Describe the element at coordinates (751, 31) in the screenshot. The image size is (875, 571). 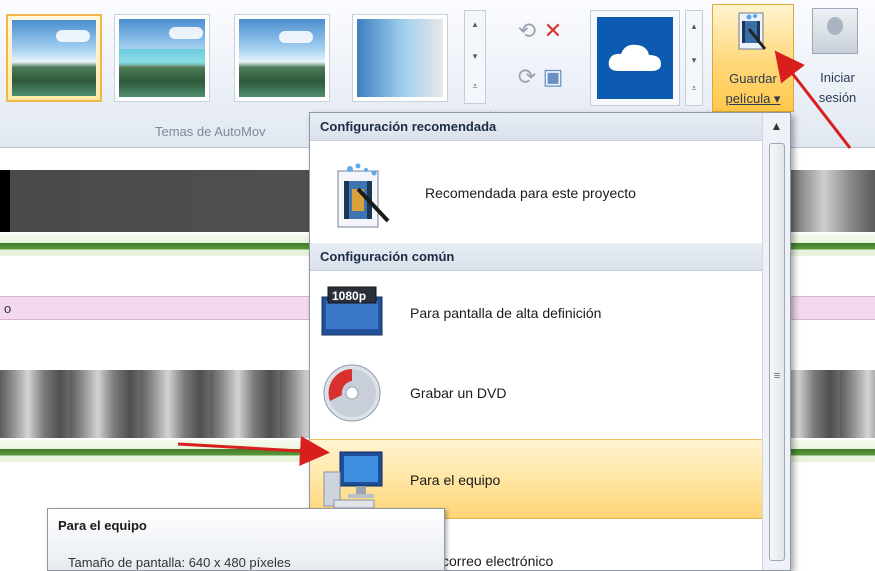
I see `save-movie-icon` at that location.